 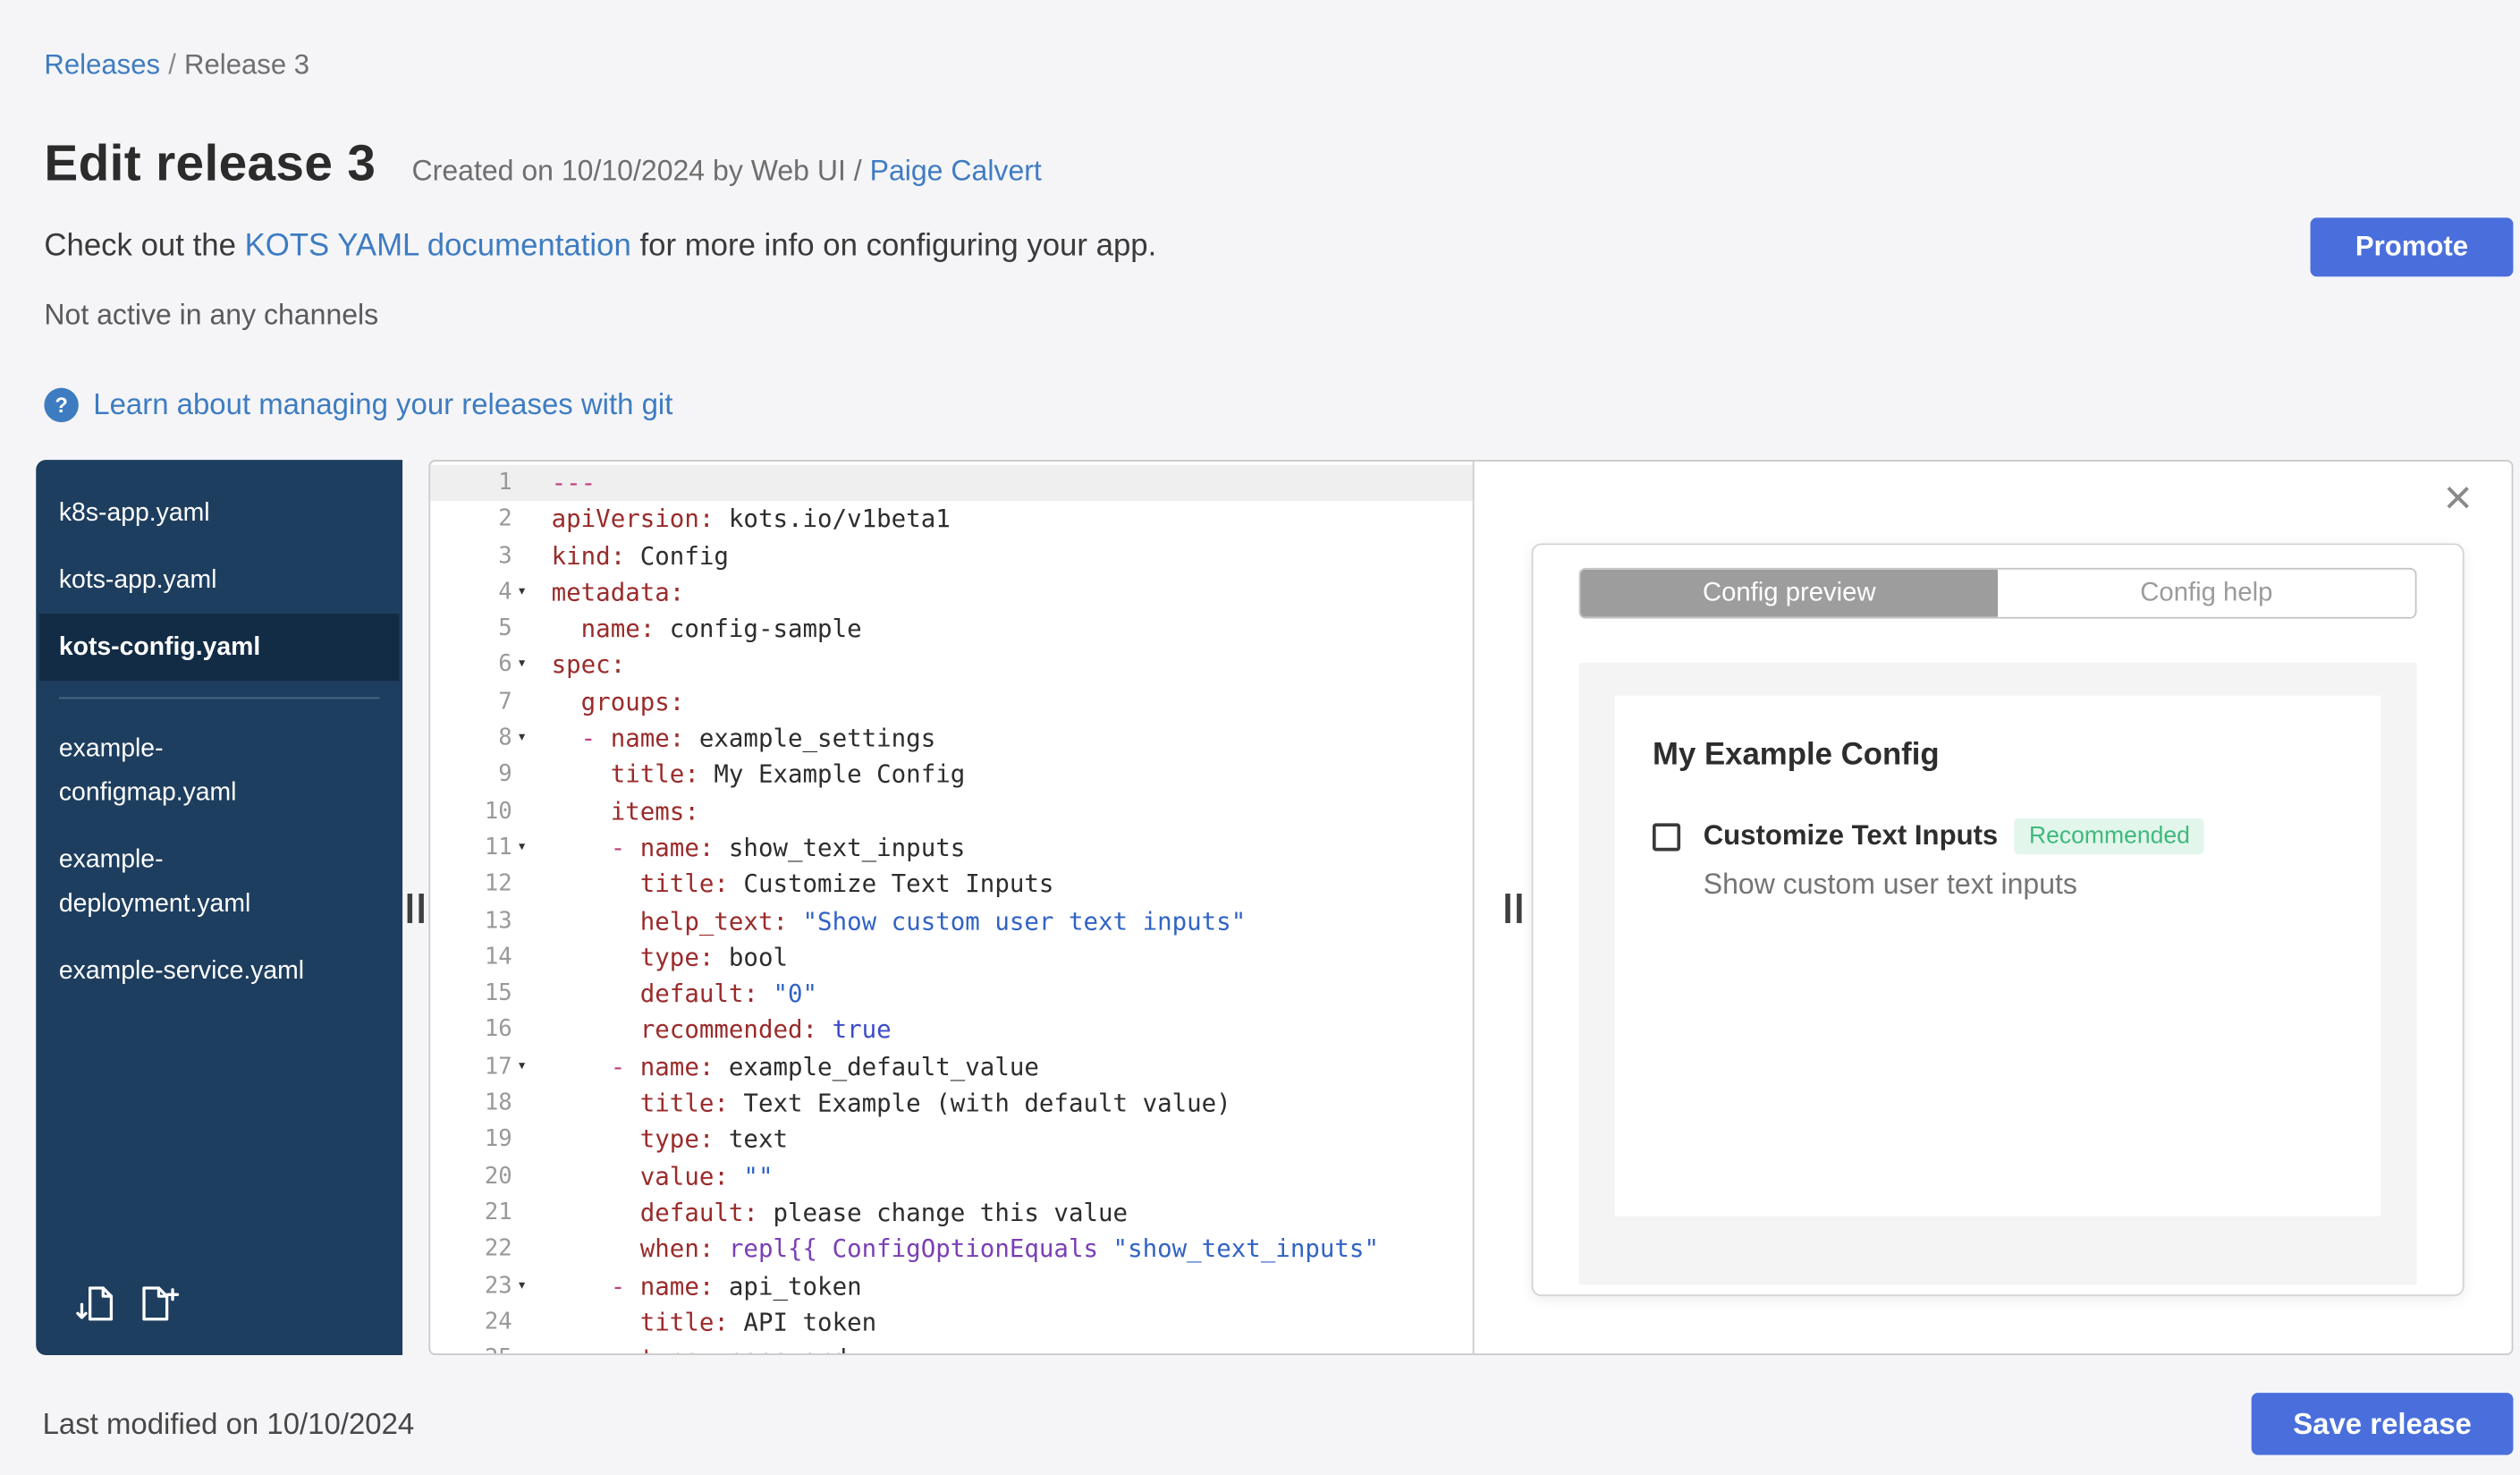 What do you see at coordinates (951, 994) in the screenshot?
I see `code-line-15: 15 default: "0"` at bounding box center [951, 994].